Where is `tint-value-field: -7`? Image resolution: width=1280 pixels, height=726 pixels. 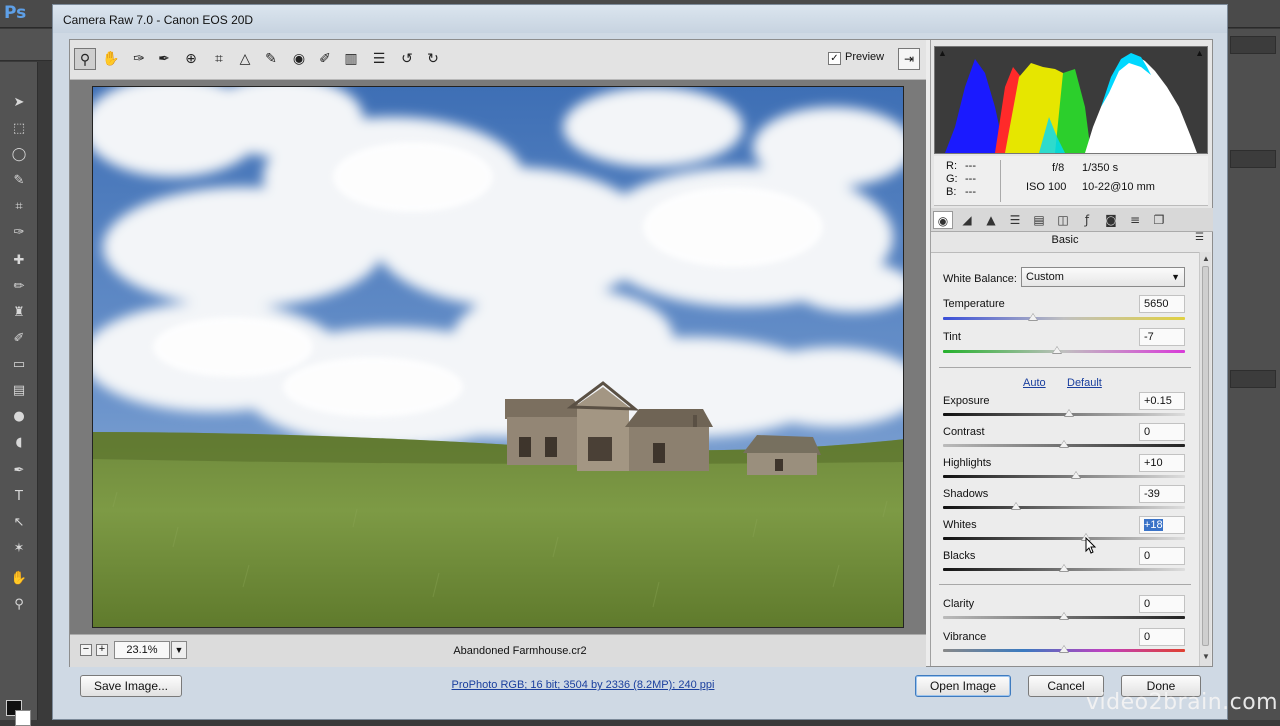
tint-value-field: -7 is located at coordinates (1162, 337).